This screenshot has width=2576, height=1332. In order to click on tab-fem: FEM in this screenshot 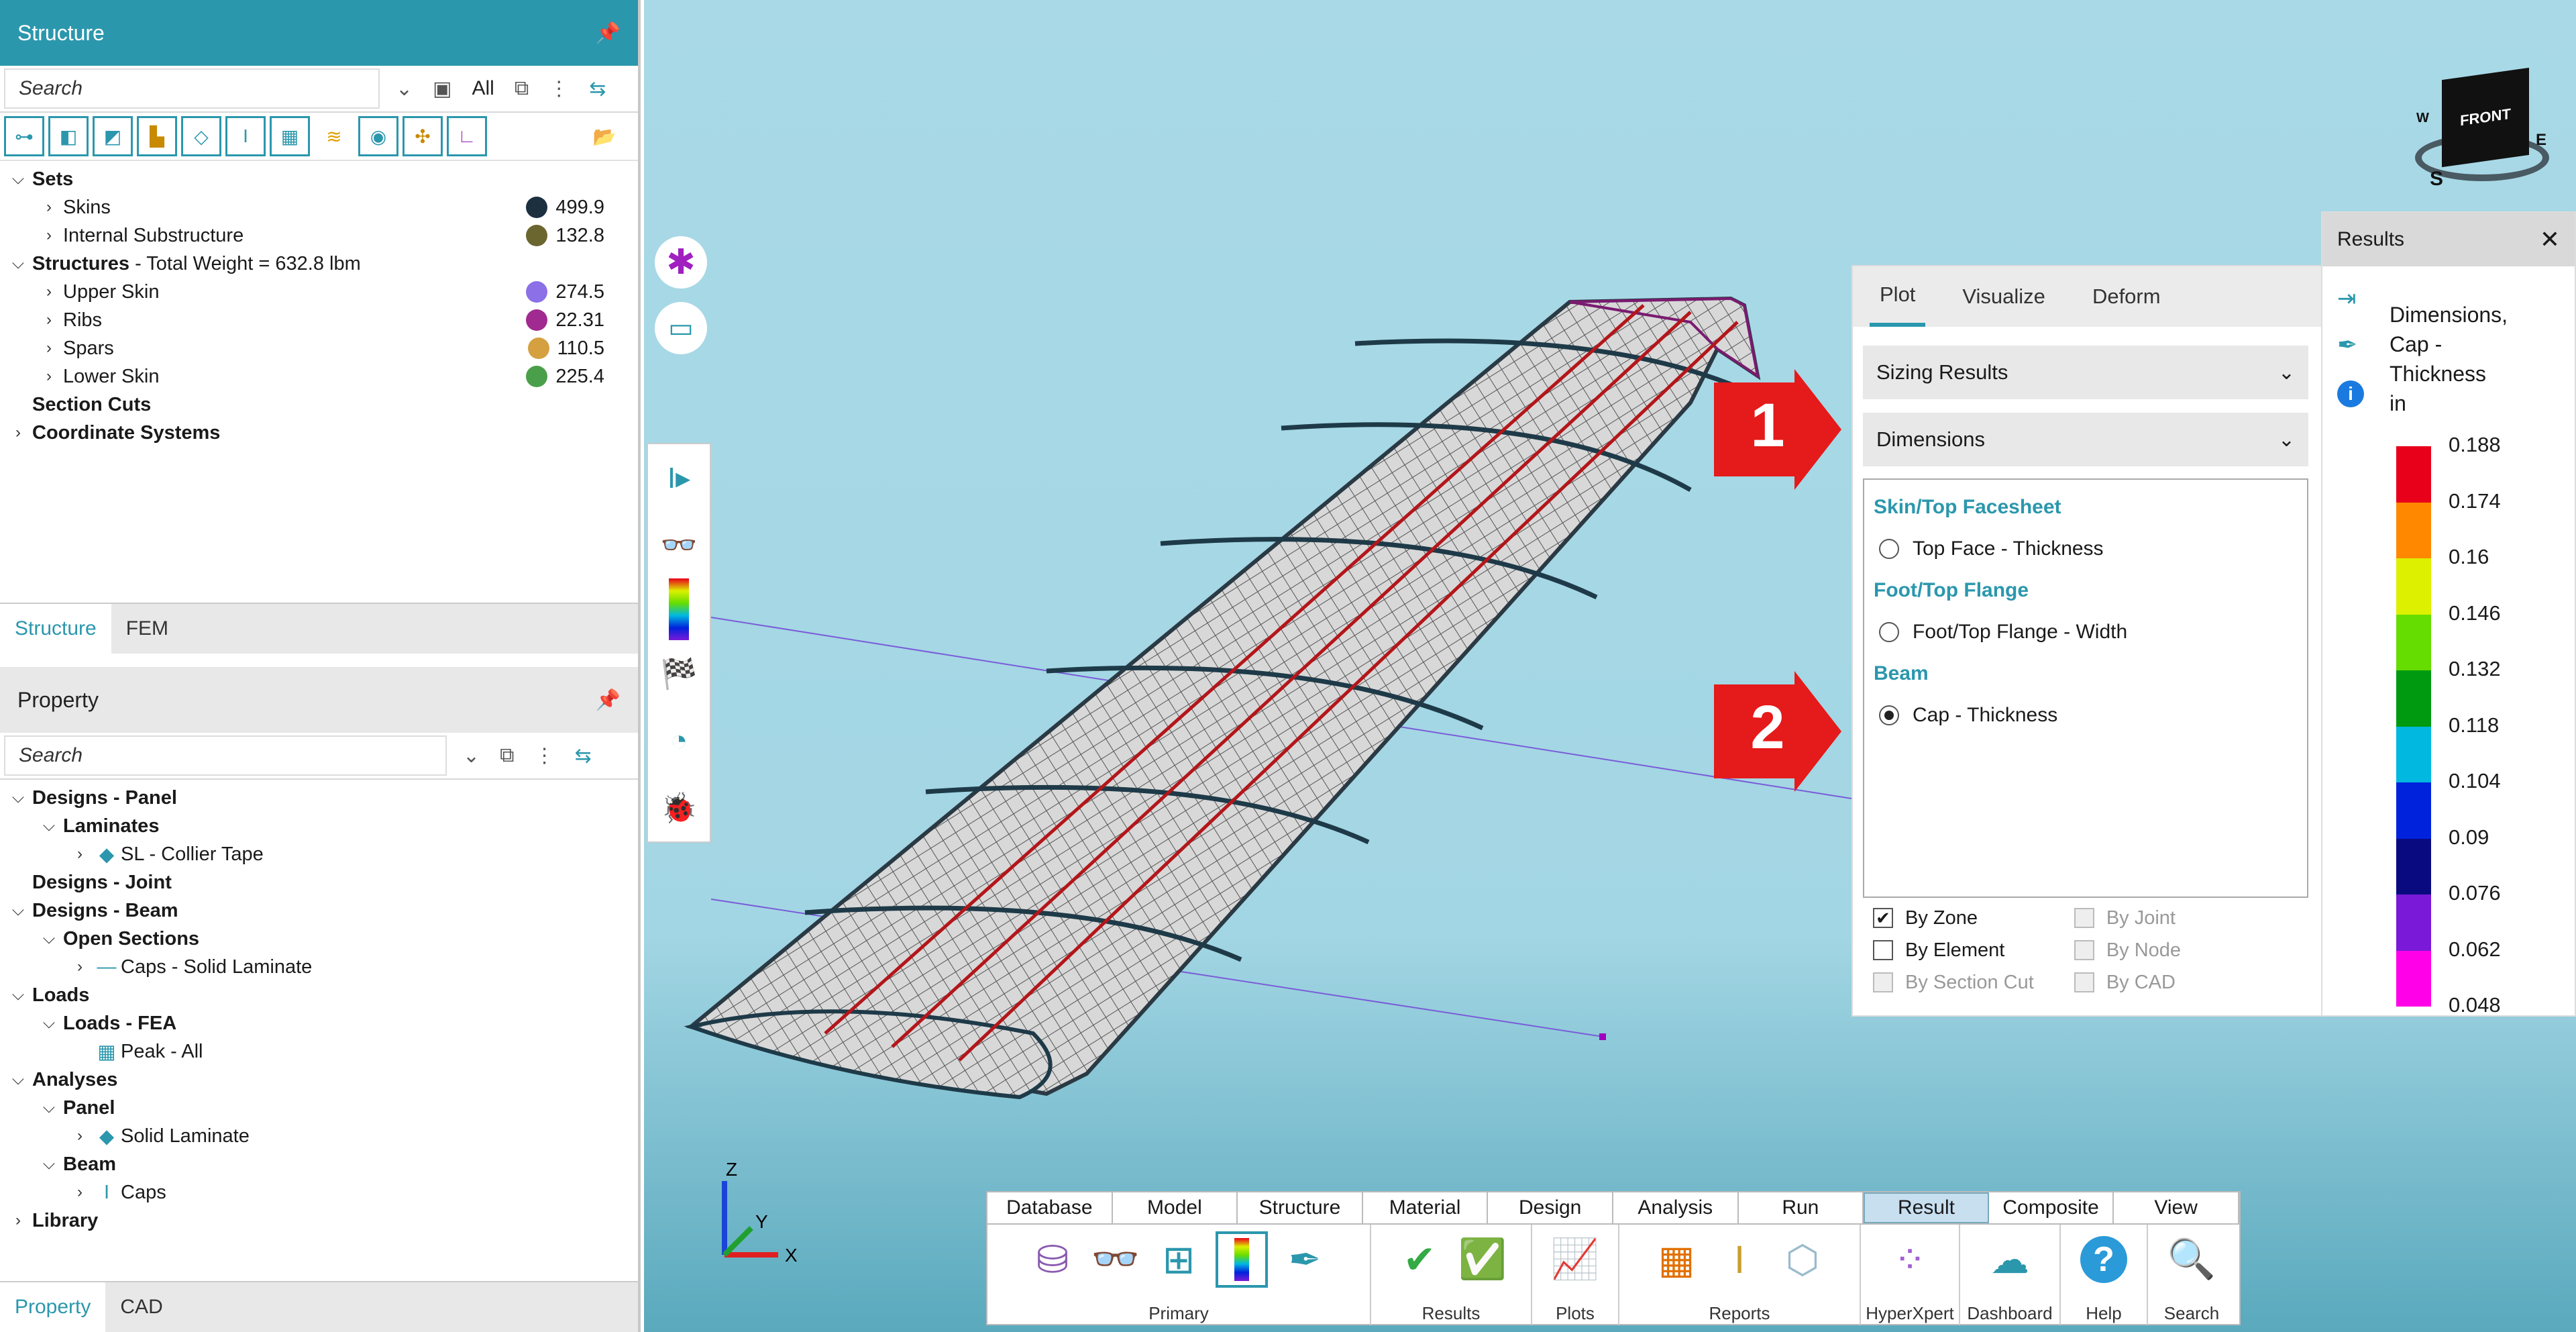, I will do `click(147, 629)`.